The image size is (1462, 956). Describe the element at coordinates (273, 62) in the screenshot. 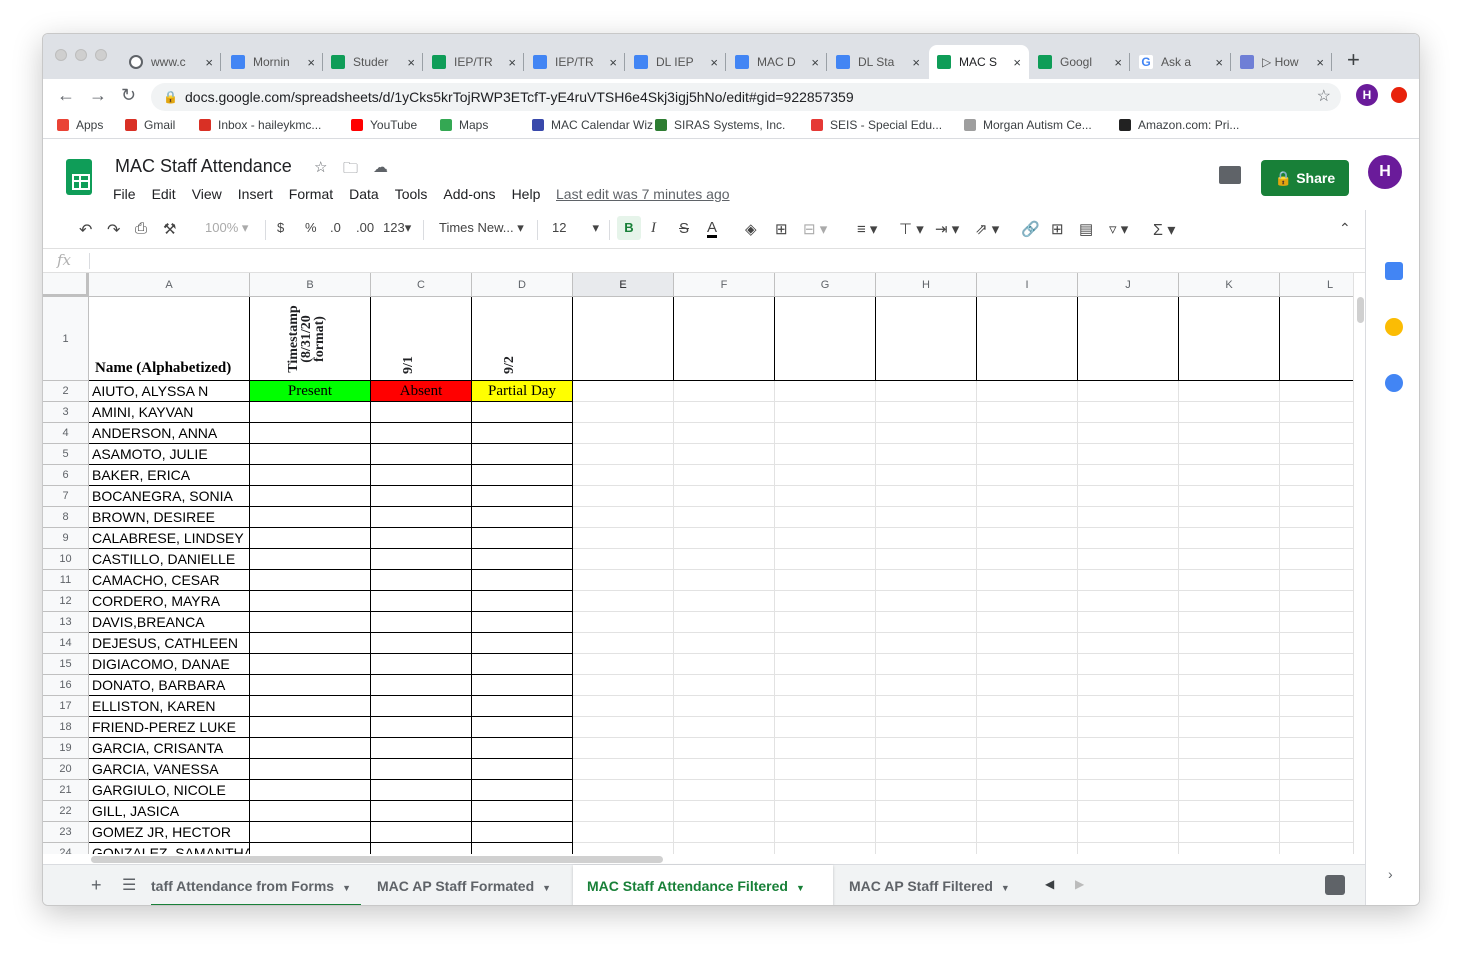

I see `browser-tab: Mornin ×` at that location.